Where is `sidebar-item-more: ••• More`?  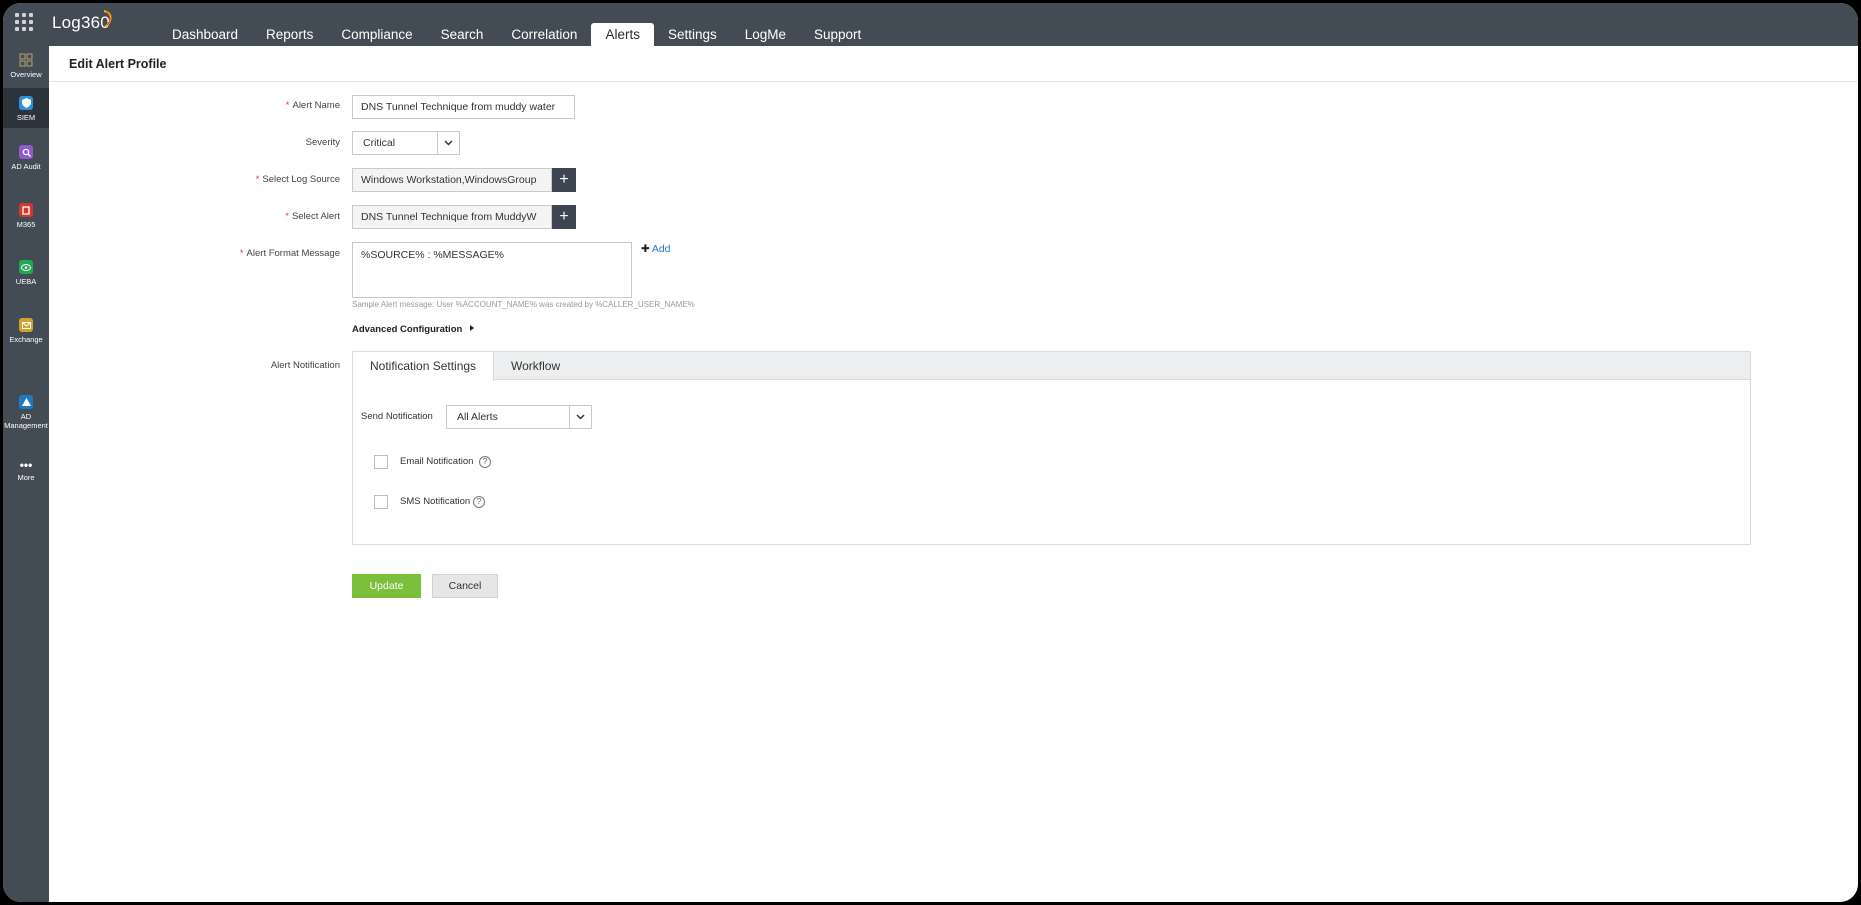
sidebar-item-more: ••• More is located at coordinates (26, 478).